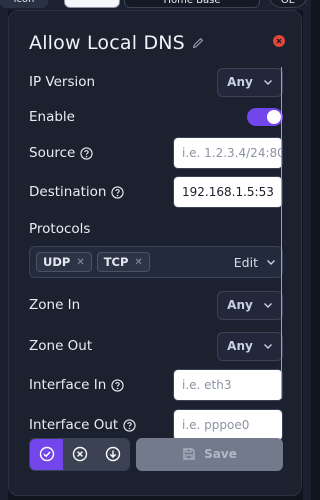  I want to click on protocols-edit-button: Edit, so click(255, 262).